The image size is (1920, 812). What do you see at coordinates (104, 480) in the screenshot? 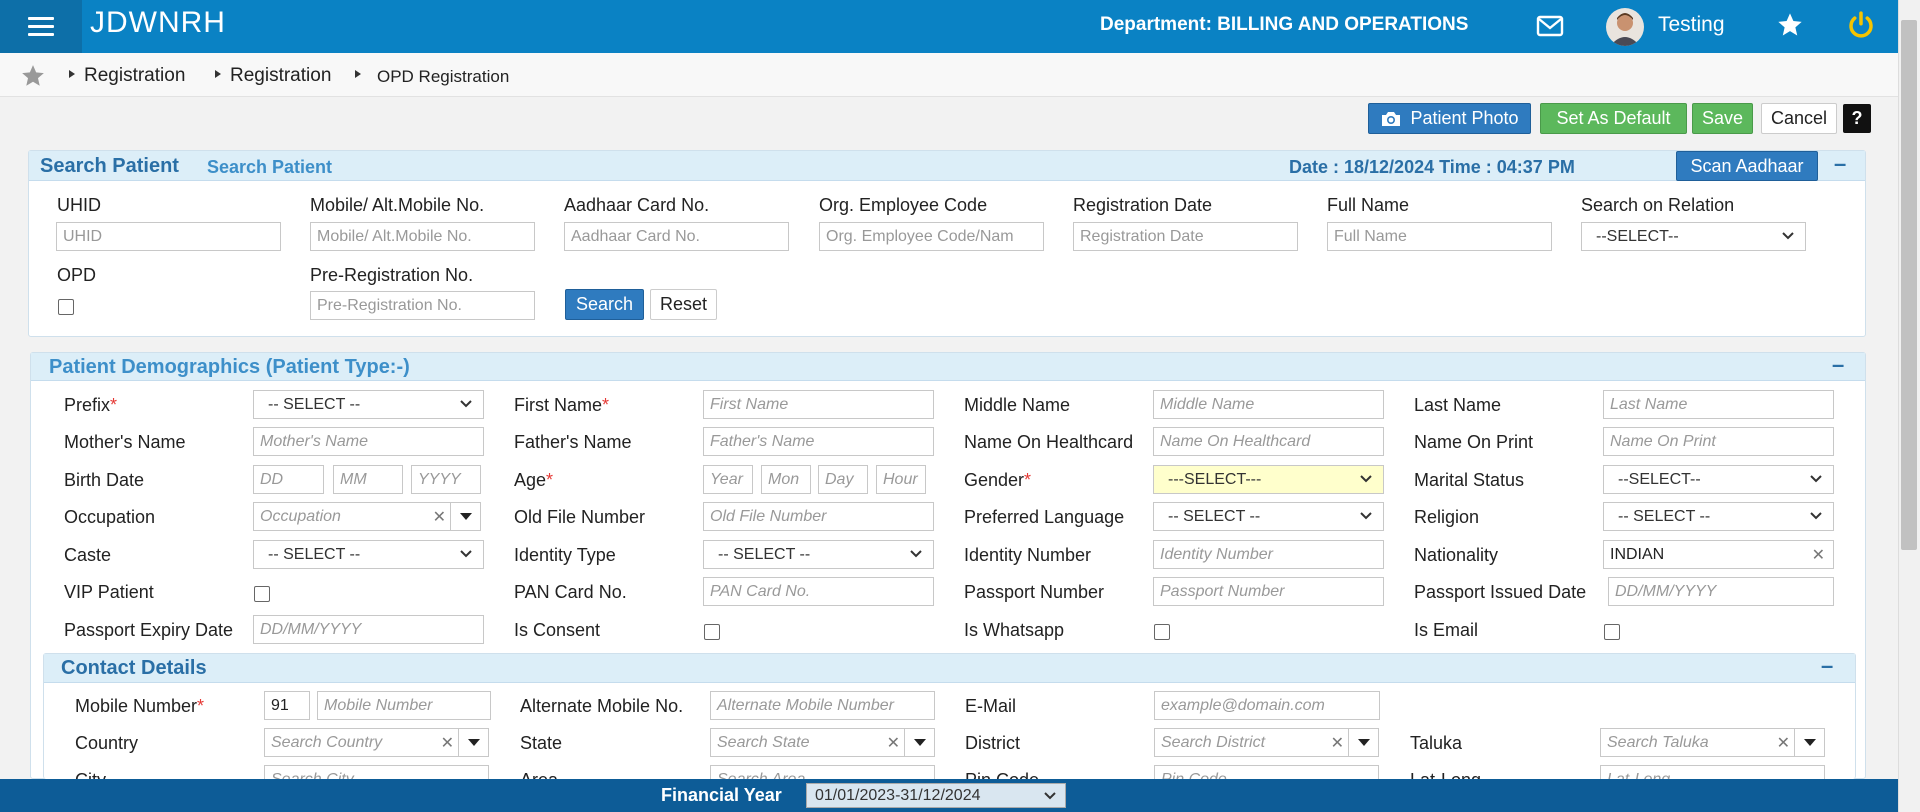
I see `birth-date-label: Birth Date` at bounding box center [104, 480].